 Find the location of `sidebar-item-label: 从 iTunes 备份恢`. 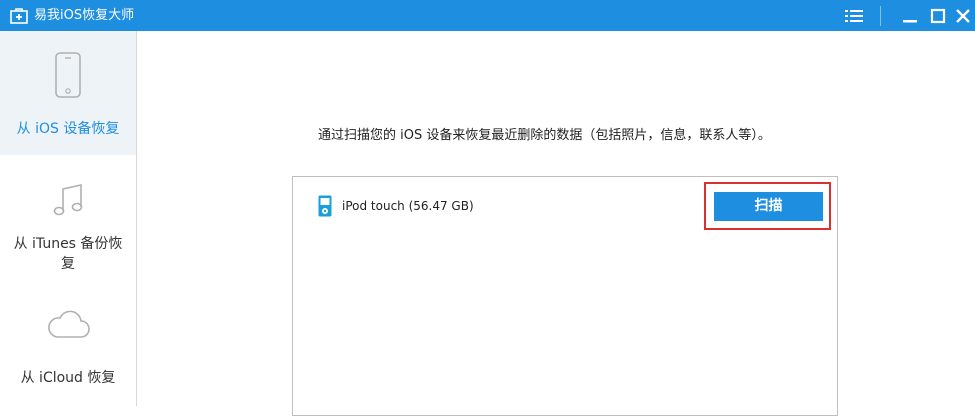

sidebar-item-label: 从 iTunes 备份恢 is located at coordinates (68, 244).